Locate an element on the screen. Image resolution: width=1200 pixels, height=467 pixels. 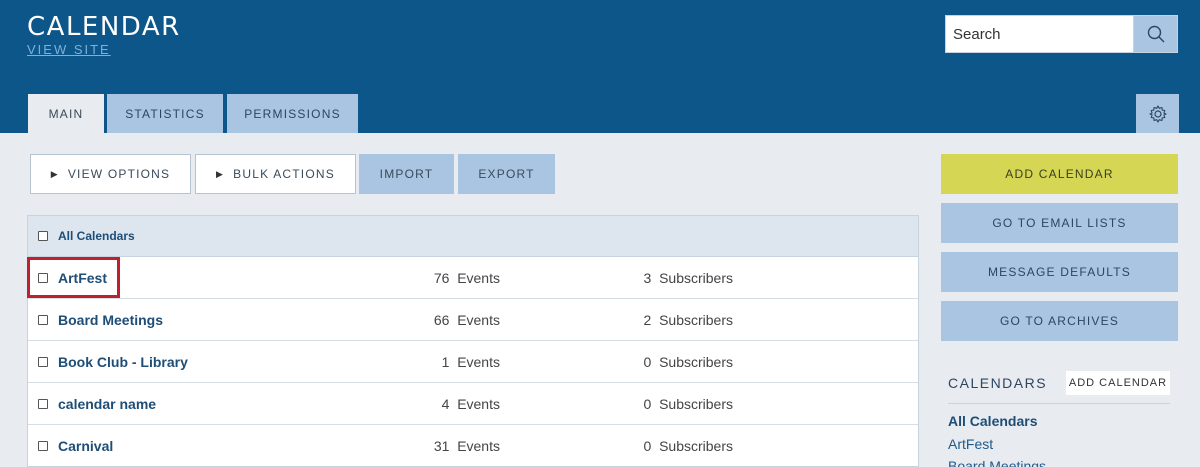
events-count: 31 Events is located at coordinates (466, 445).